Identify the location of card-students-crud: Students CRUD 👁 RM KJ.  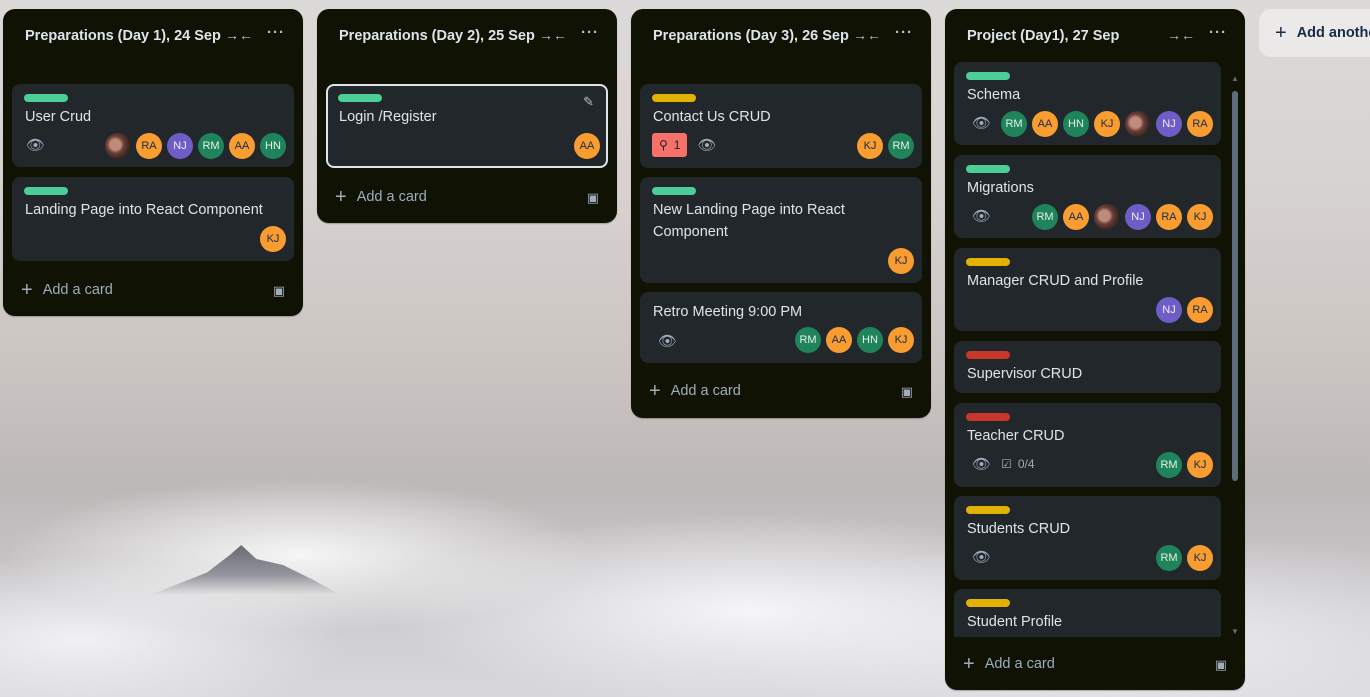
(1087, 538).